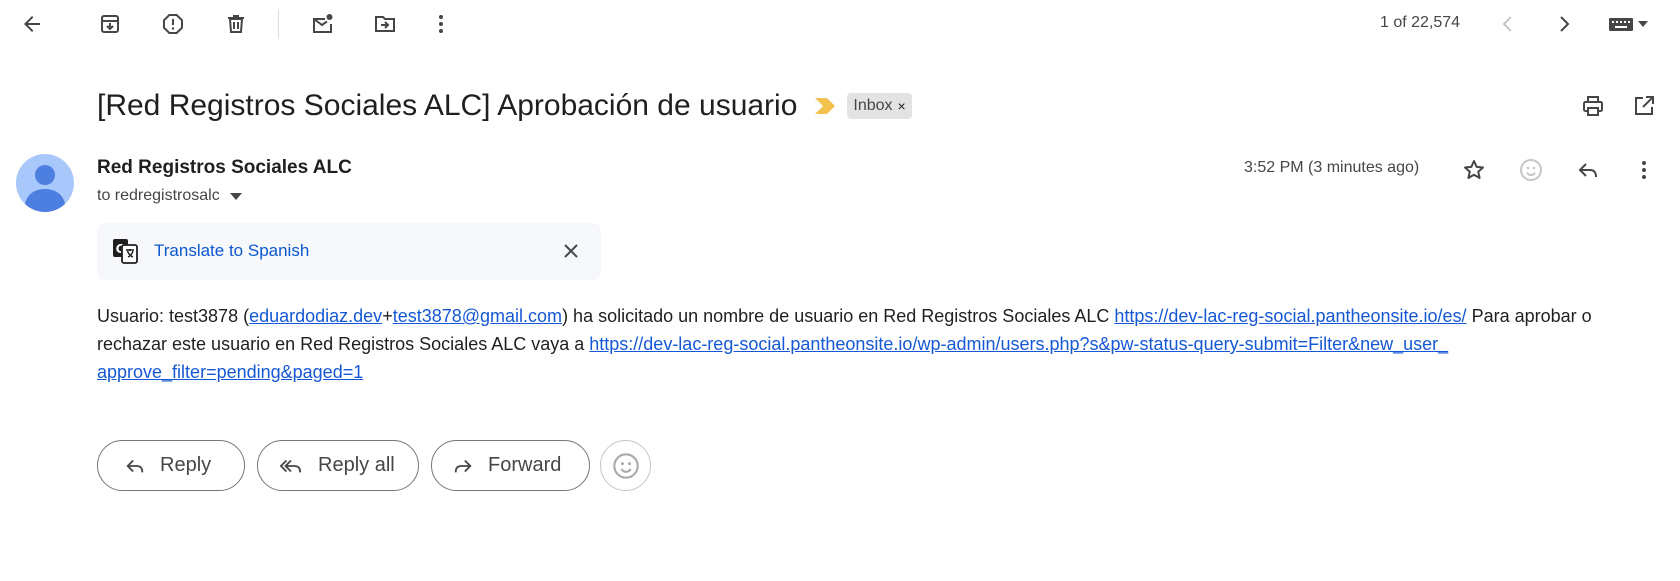 The height and width of the screenshot is (581, 1680). Describe the element at coordinates (45, 188) in the screenshot. I see `person-icon` at that location.